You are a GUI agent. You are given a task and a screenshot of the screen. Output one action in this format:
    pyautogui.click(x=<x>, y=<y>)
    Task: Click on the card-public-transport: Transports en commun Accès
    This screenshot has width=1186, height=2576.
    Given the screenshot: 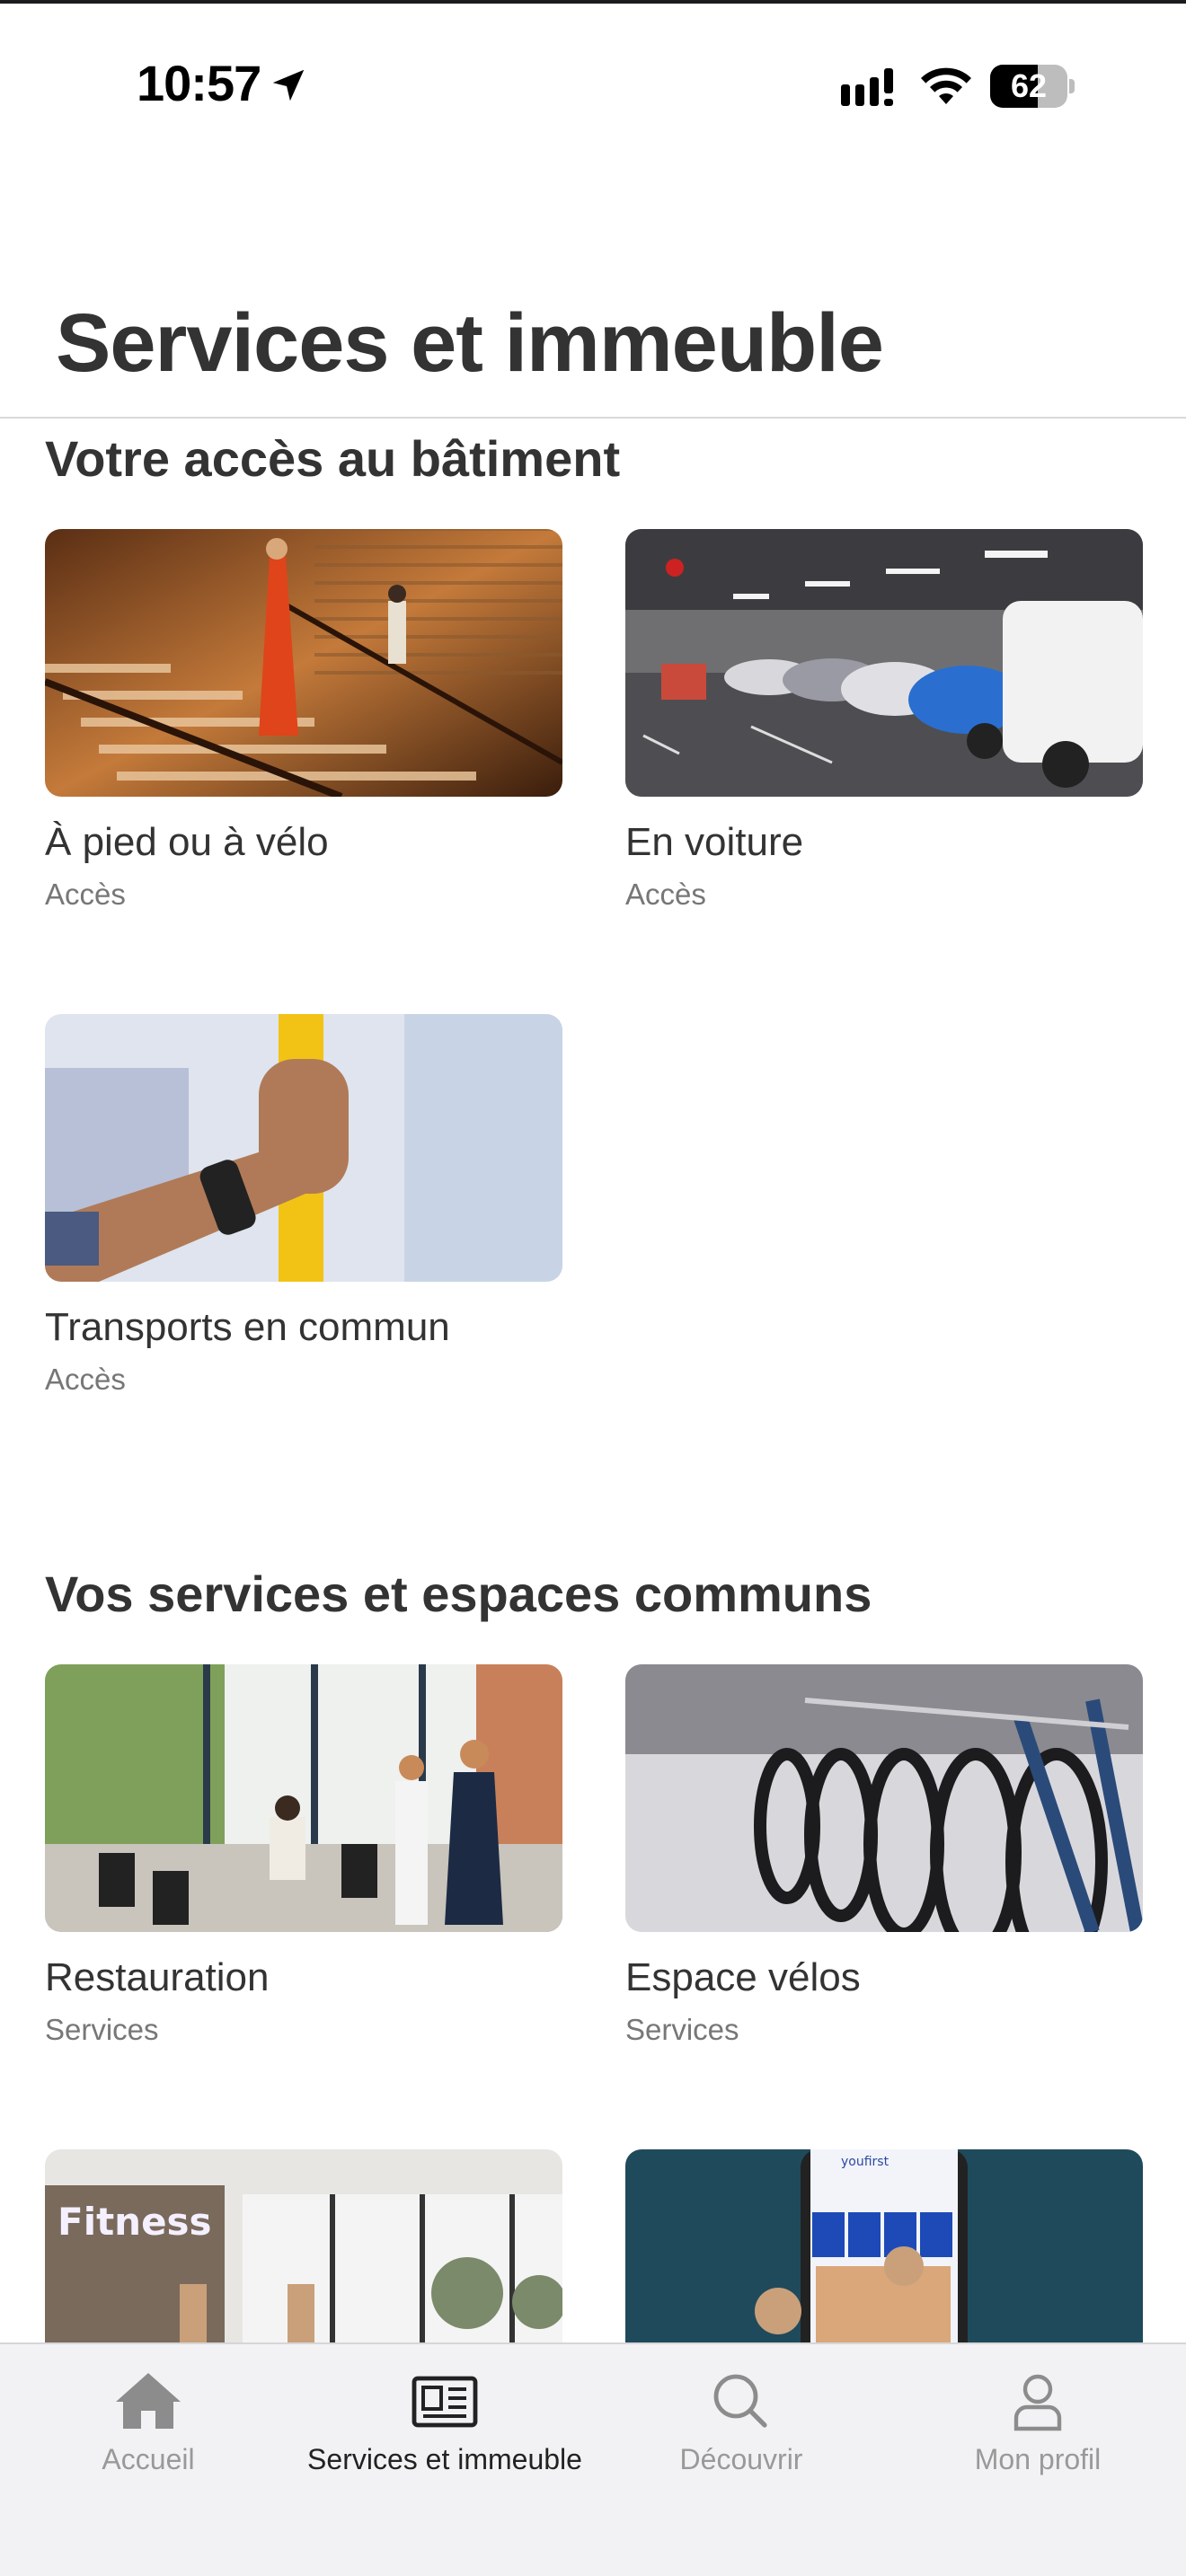 What is the action you would take?
    pyautogui.click(x=303, y=1205)
    